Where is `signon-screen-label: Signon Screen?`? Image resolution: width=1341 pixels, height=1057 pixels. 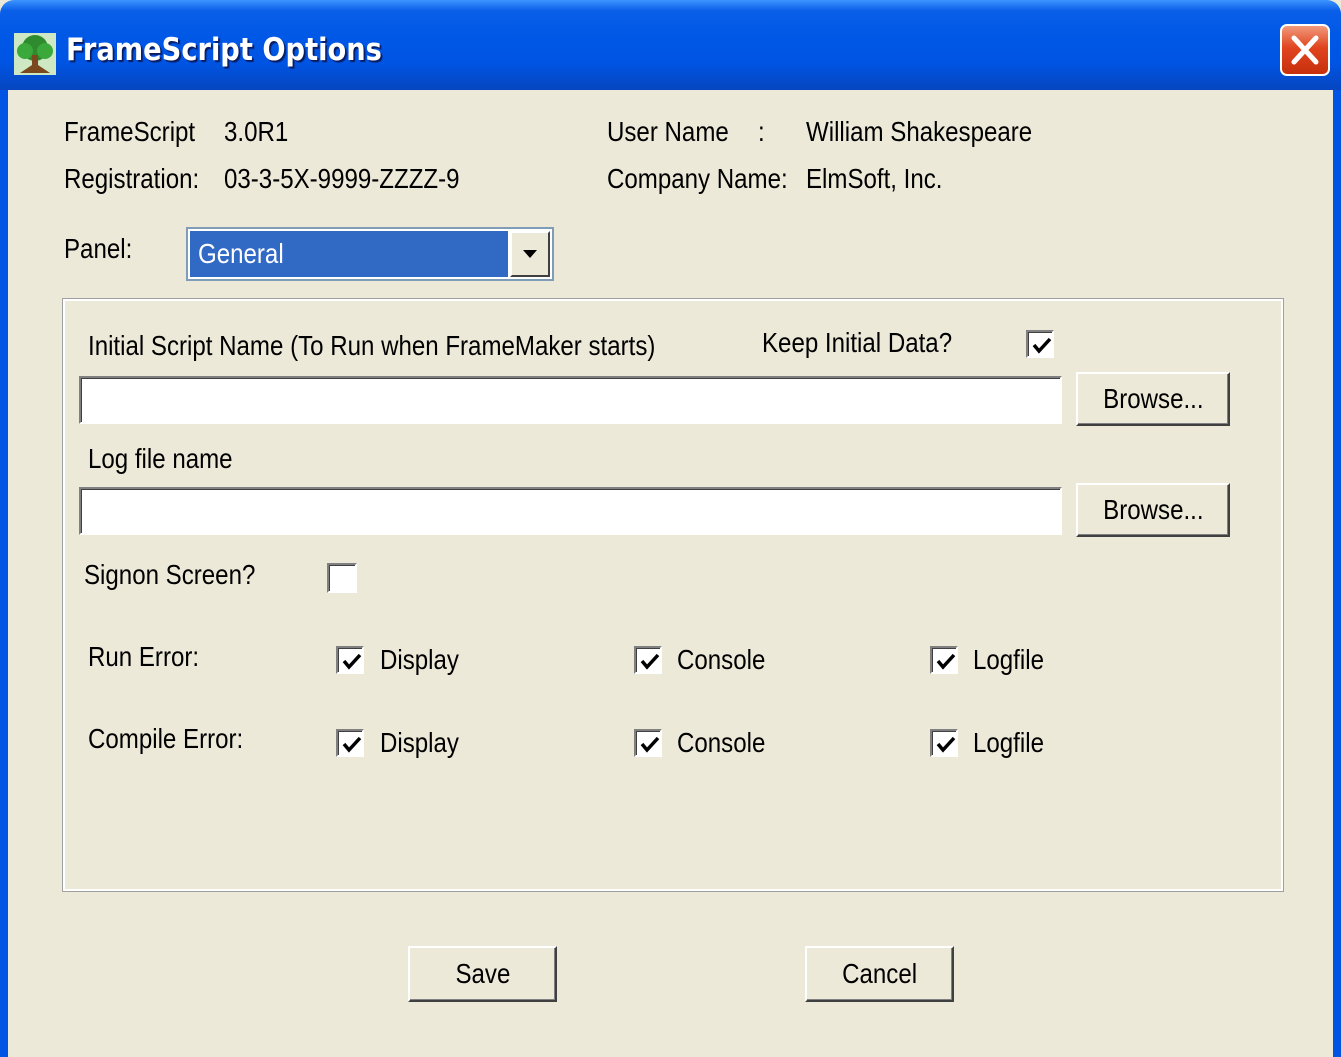
signon-screen-label: Signon Screen? is located at coordinates (170, 574).